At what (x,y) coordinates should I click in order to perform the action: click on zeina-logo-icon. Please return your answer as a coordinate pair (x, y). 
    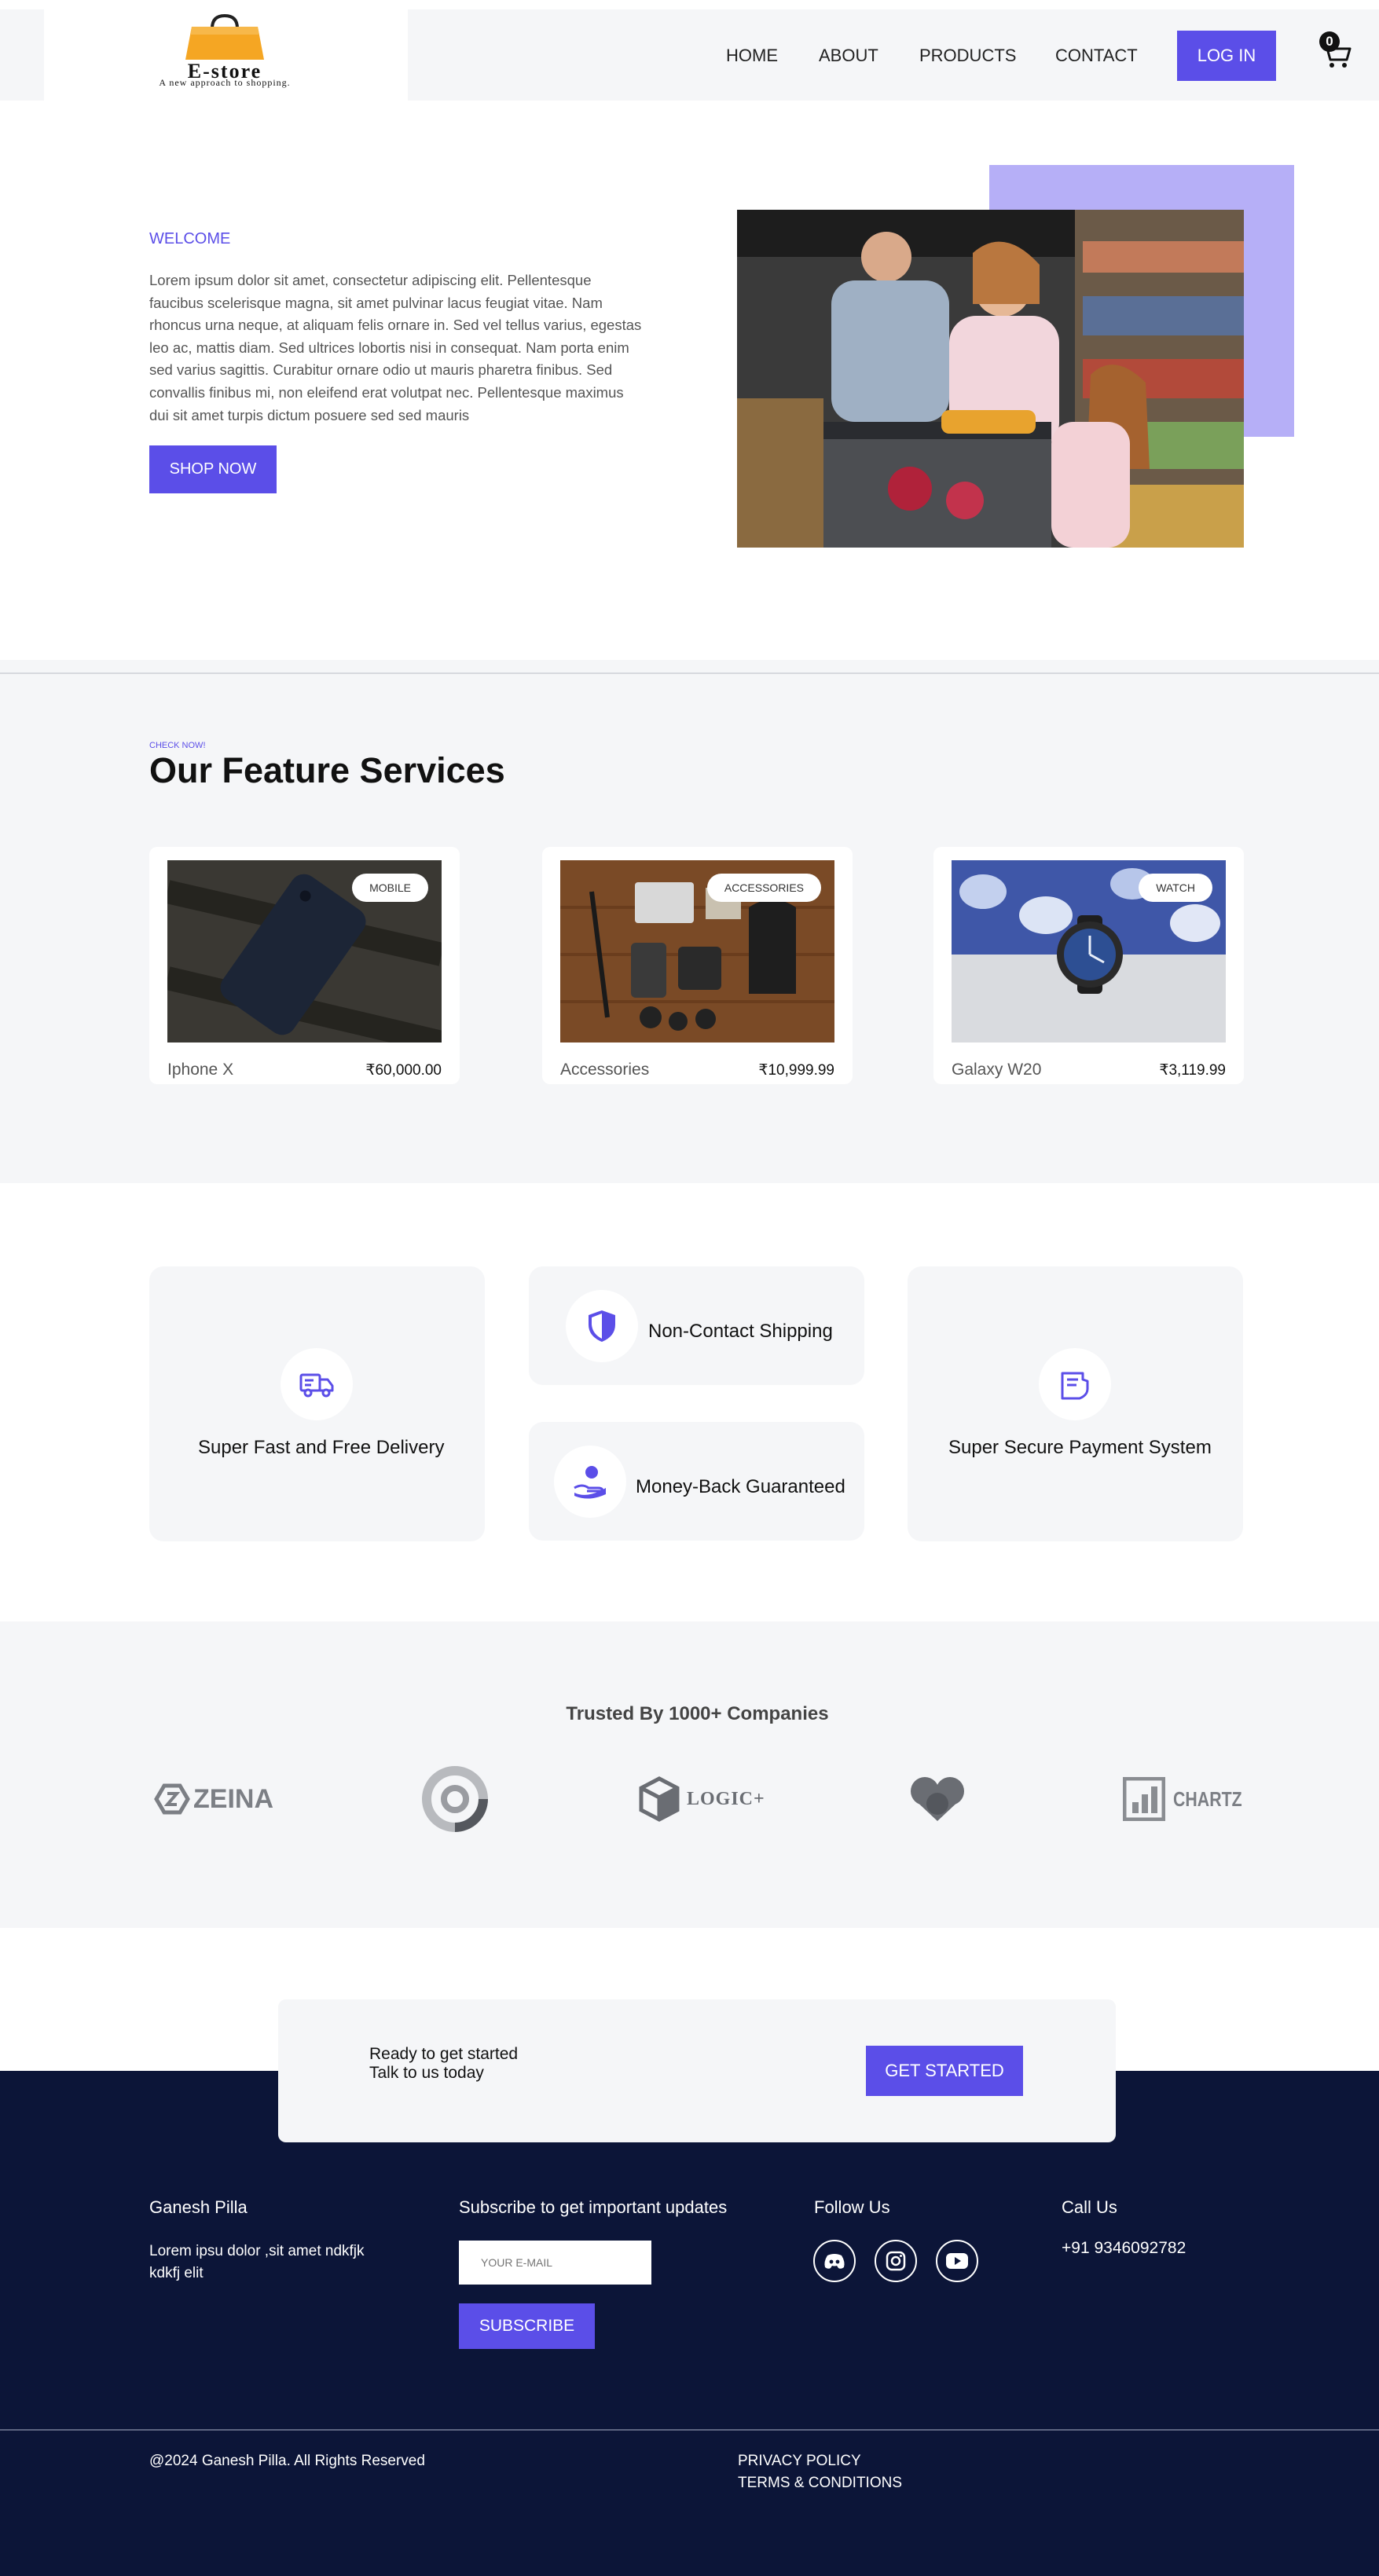
    Looking at the image, I should click on (172, 1799).